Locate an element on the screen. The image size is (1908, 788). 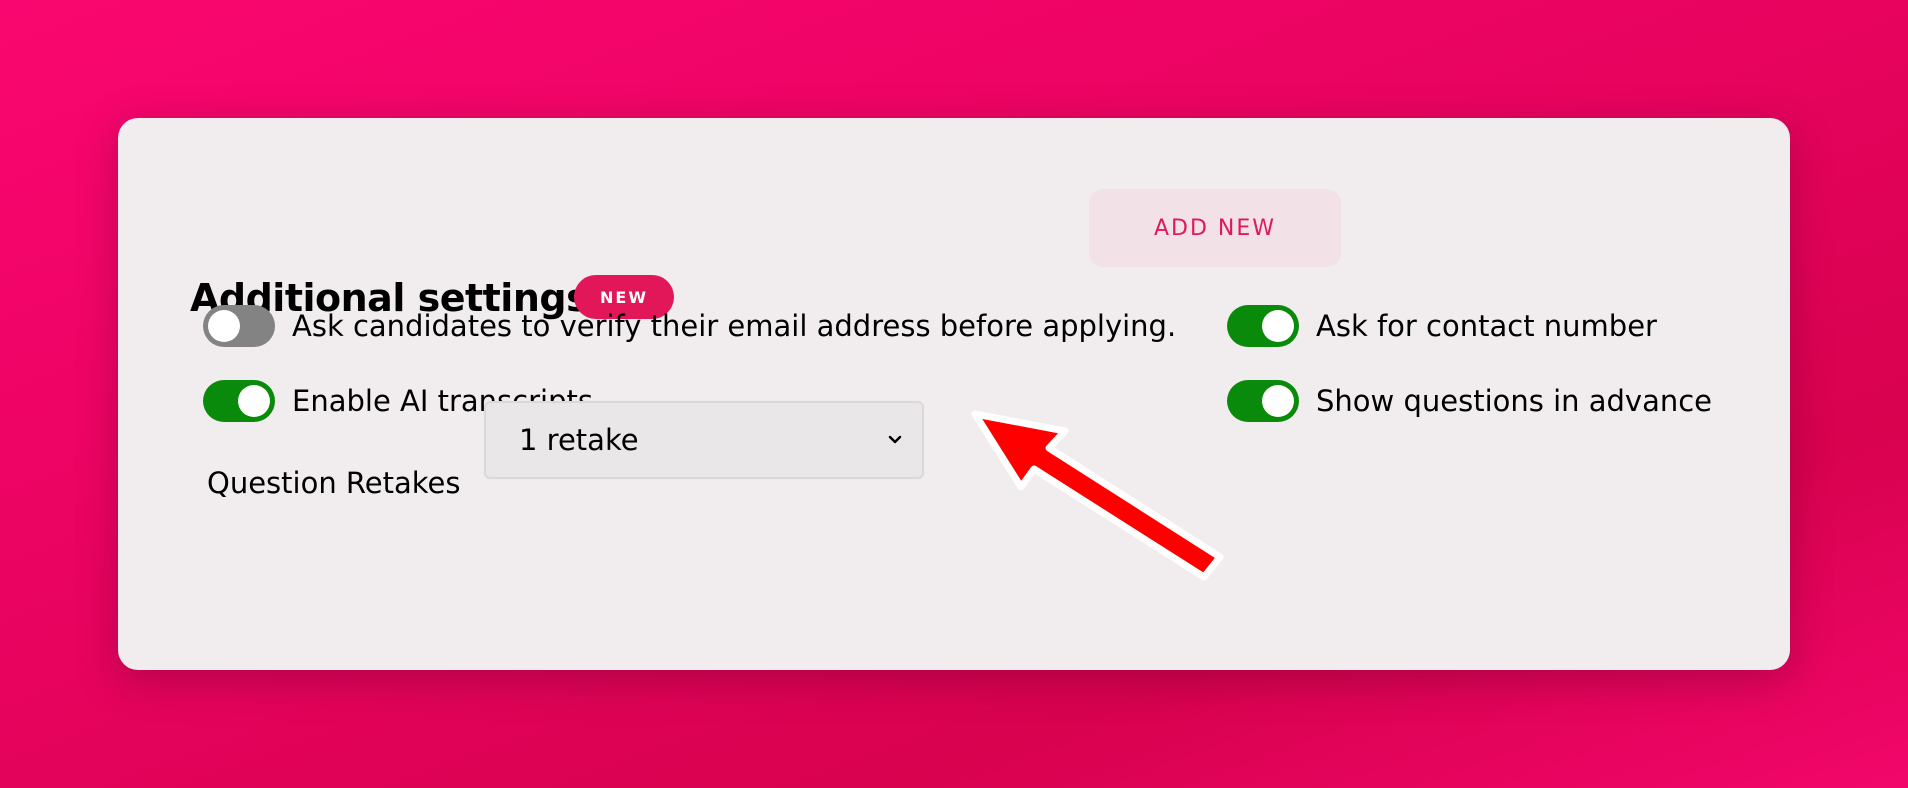
question-retakes-value: 1 retake is located at coordinates (579, 440).